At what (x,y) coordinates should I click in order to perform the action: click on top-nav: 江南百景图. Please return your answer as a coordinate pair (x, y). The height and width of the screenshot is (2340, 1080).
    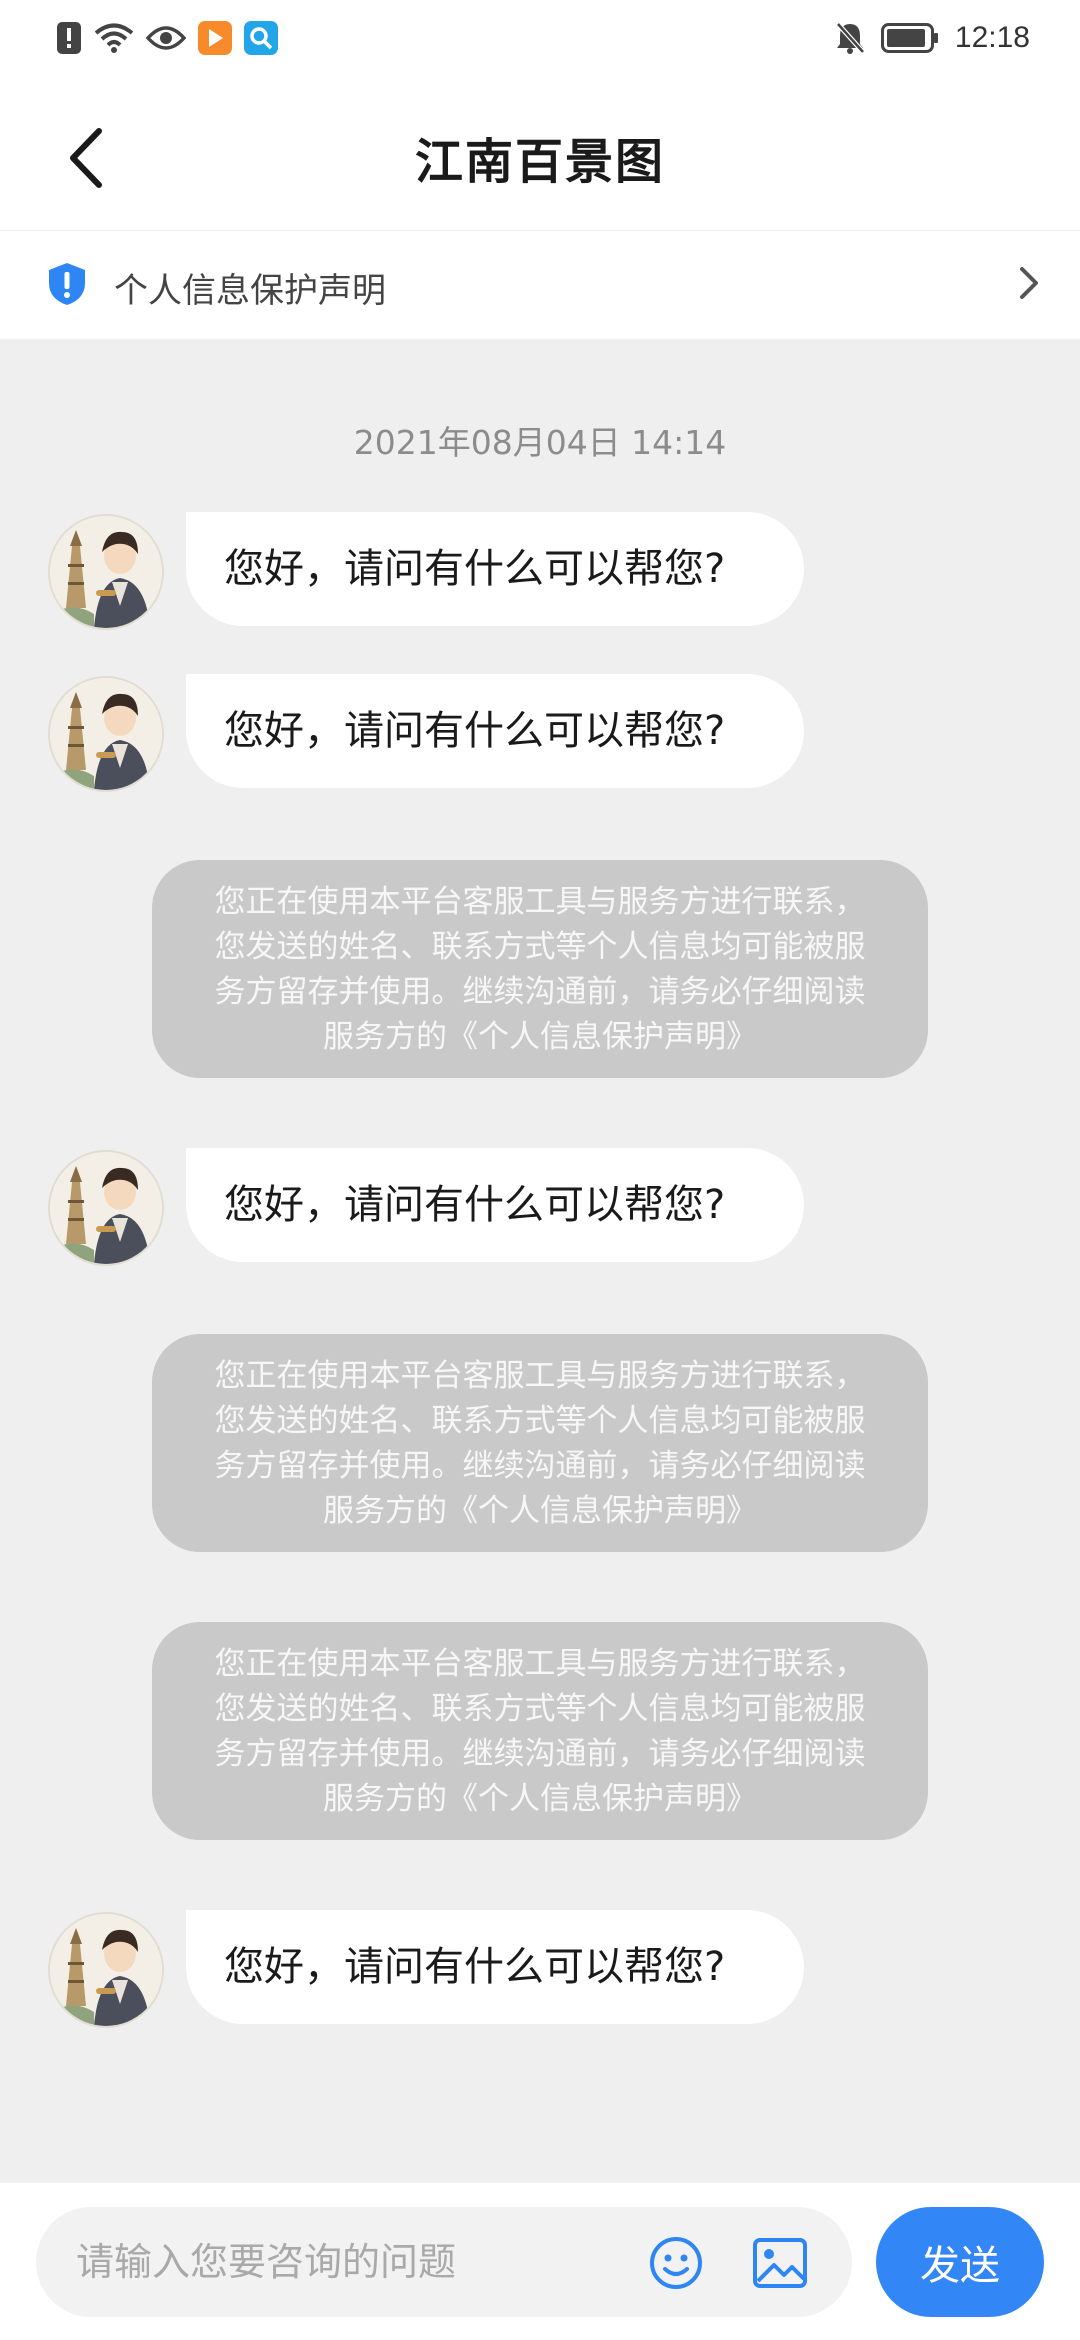
    Looking at the image, I should click on (540, 155).